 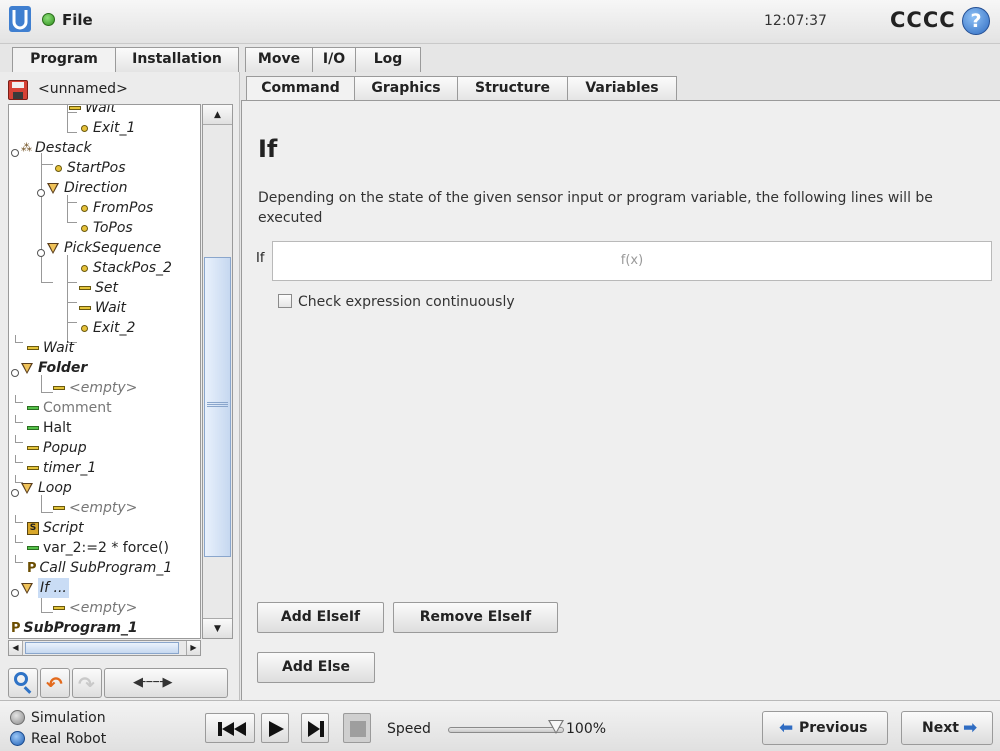 I want to click on tab-structure: Structure, so click(x=512, y=88).